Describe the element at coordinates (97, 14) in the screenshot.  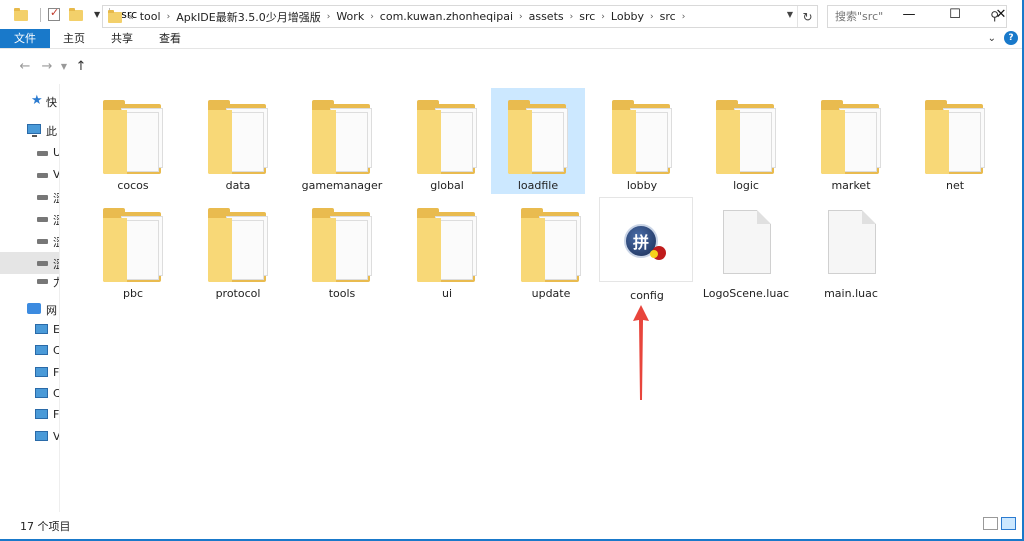
I see `customize-toolbar-chevron-icon: ▼` at that location.